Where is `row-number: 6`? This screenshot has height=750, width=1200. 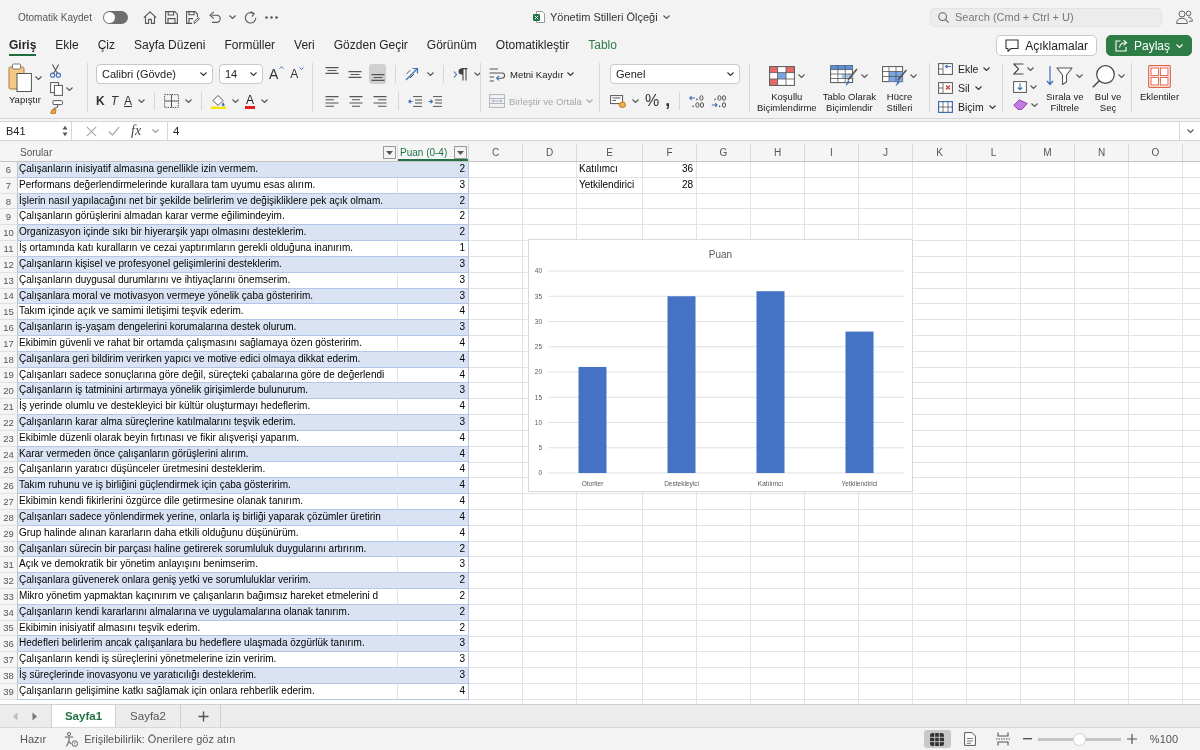 row-number: 6 is located at coordinates (9, 170).